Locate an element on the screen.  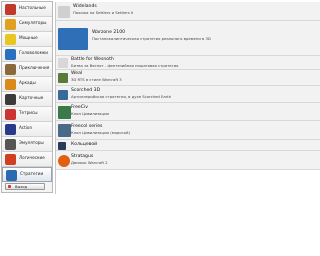
sidebar-item-label: Мощные is located at coordinates (28, 37).